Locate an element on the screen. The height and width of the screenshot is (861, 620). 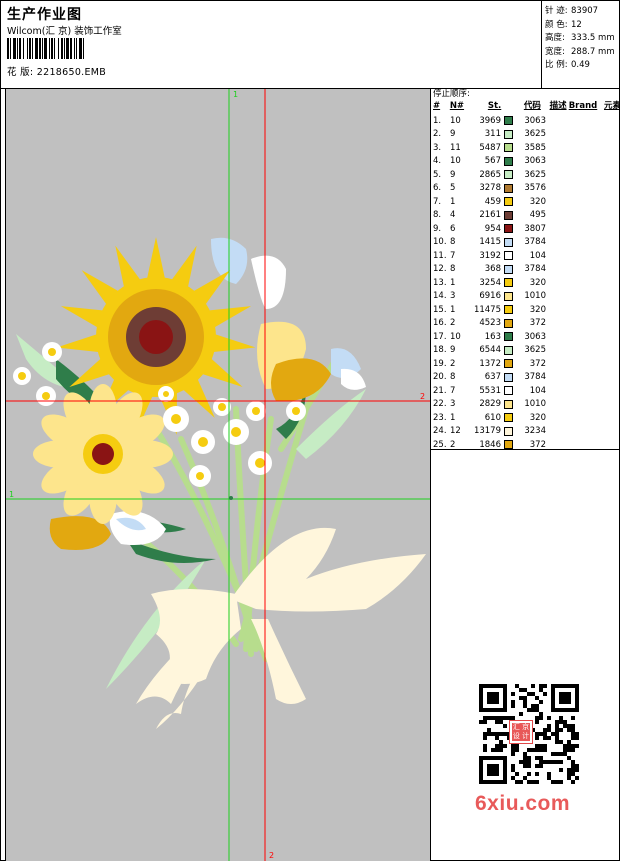
stop-stitches: 3969 is located at coordinates (490, 120).